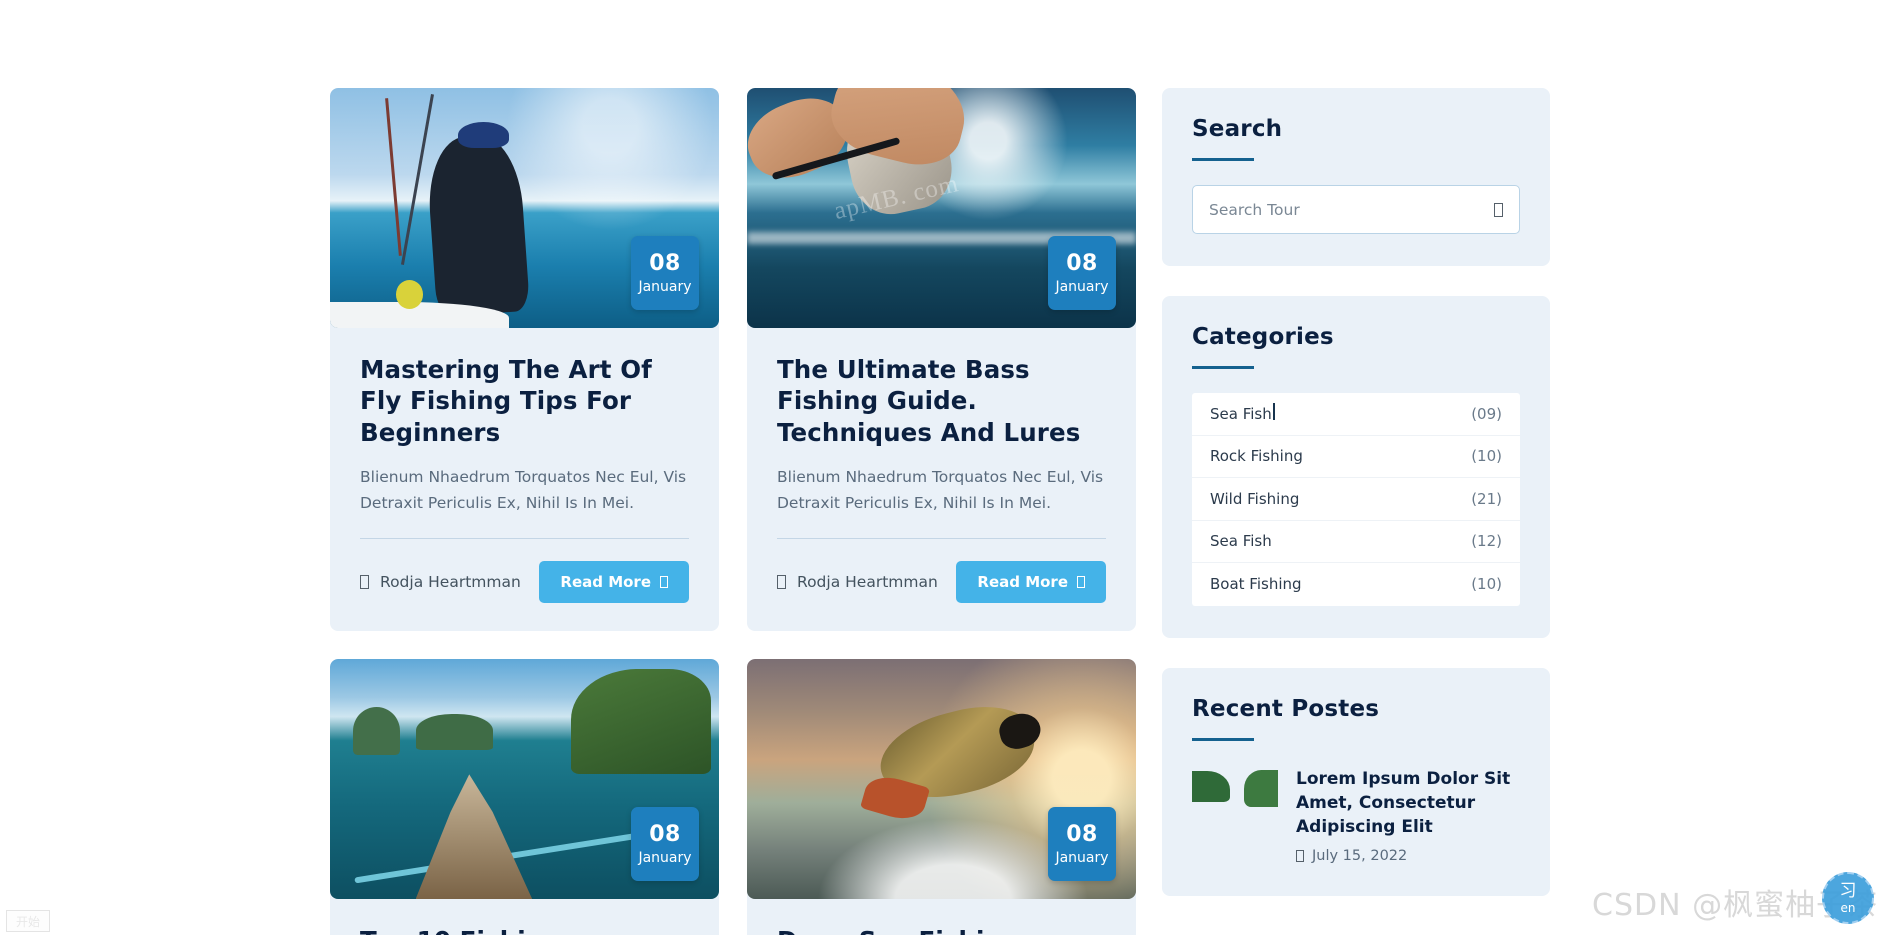  Describe the element at coordinates (474, 837) in the screenshot. I see `canoe-shape` at that location.